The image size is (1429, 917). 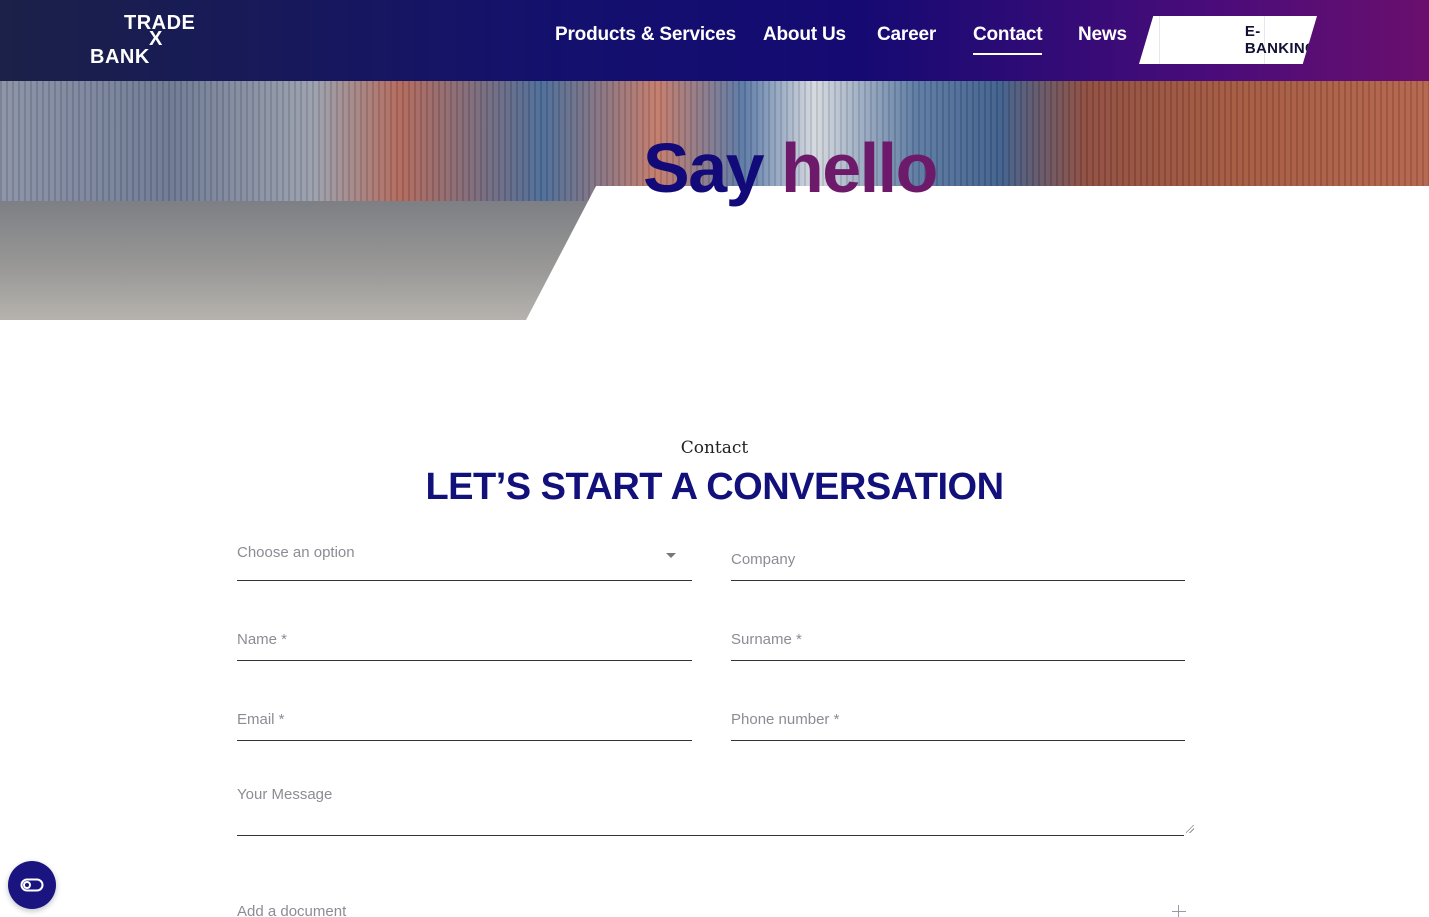 I want to click on name-field-wrap, so click(x=464, y=640).